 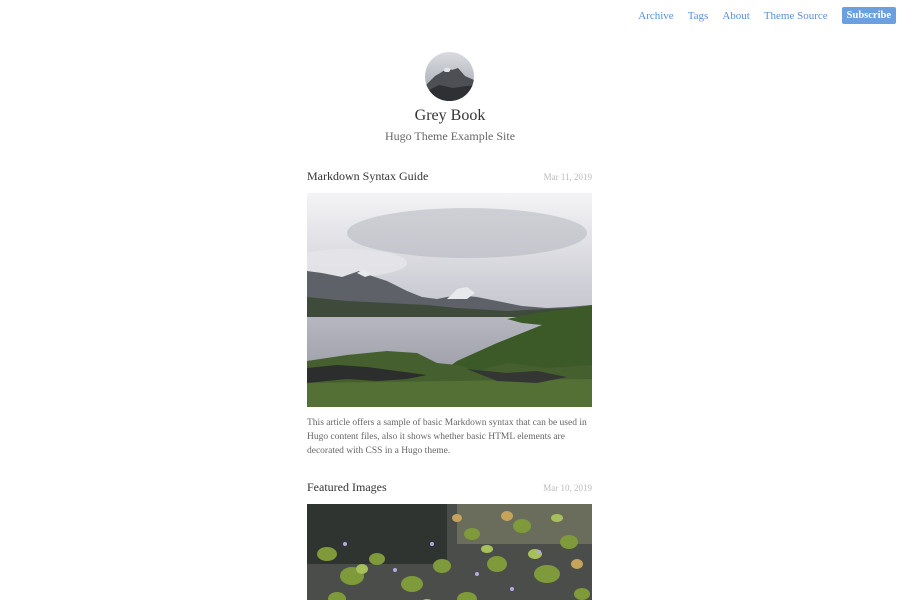 I want to click on post-title: Featured Images, so click(x=347, y=487).